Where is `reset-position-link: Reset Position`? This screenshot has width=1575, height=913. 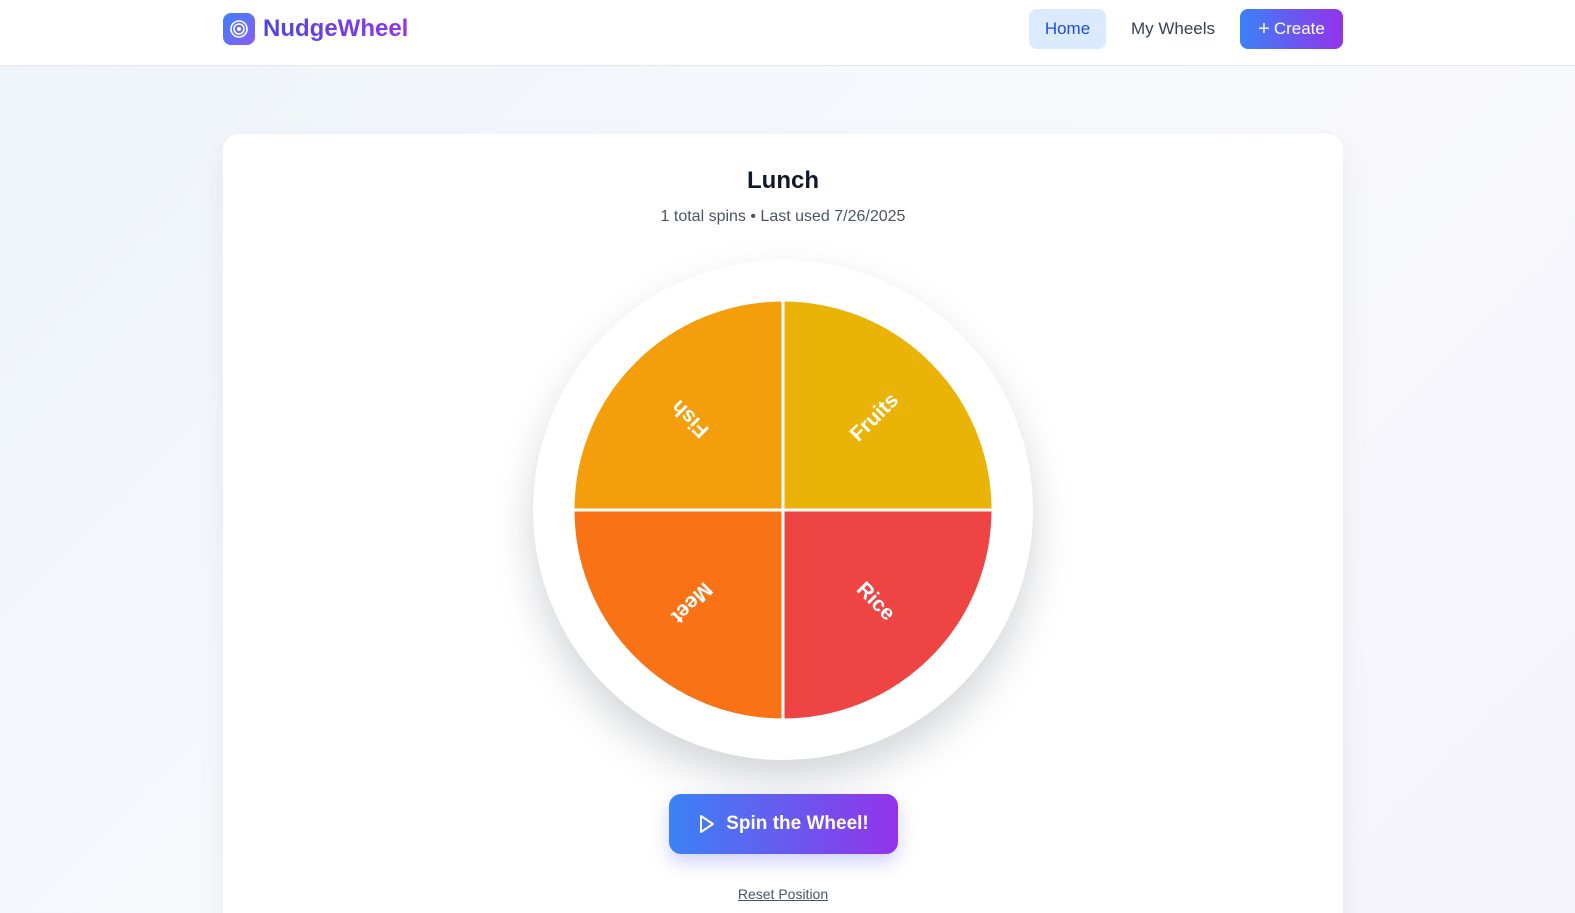
reset-position-link: Reset Position is located at coordinates (783, 894).